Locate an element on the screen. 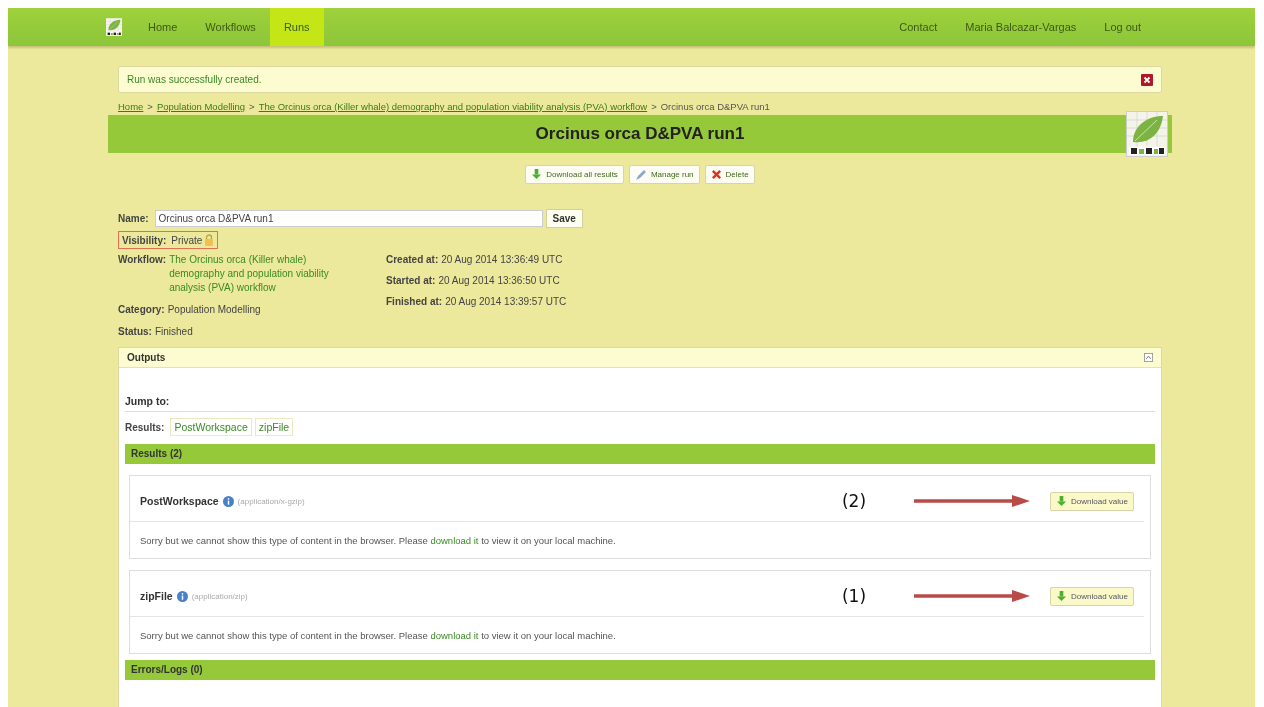  detail-label: Started at: is located at coordinates (411, 280).